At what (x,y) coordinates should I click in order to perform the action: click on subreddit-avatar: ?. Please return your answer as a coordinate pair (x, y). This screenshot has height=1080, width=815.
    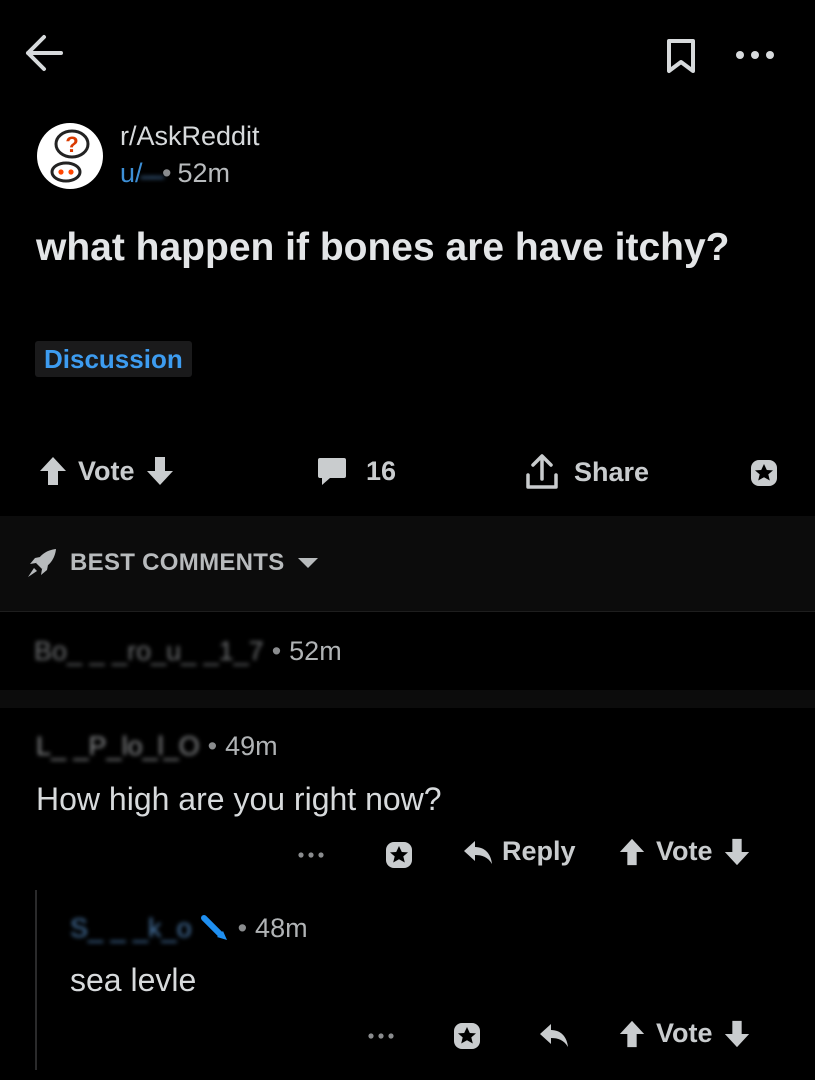
    Looking at the image, I should click on (70, 156).